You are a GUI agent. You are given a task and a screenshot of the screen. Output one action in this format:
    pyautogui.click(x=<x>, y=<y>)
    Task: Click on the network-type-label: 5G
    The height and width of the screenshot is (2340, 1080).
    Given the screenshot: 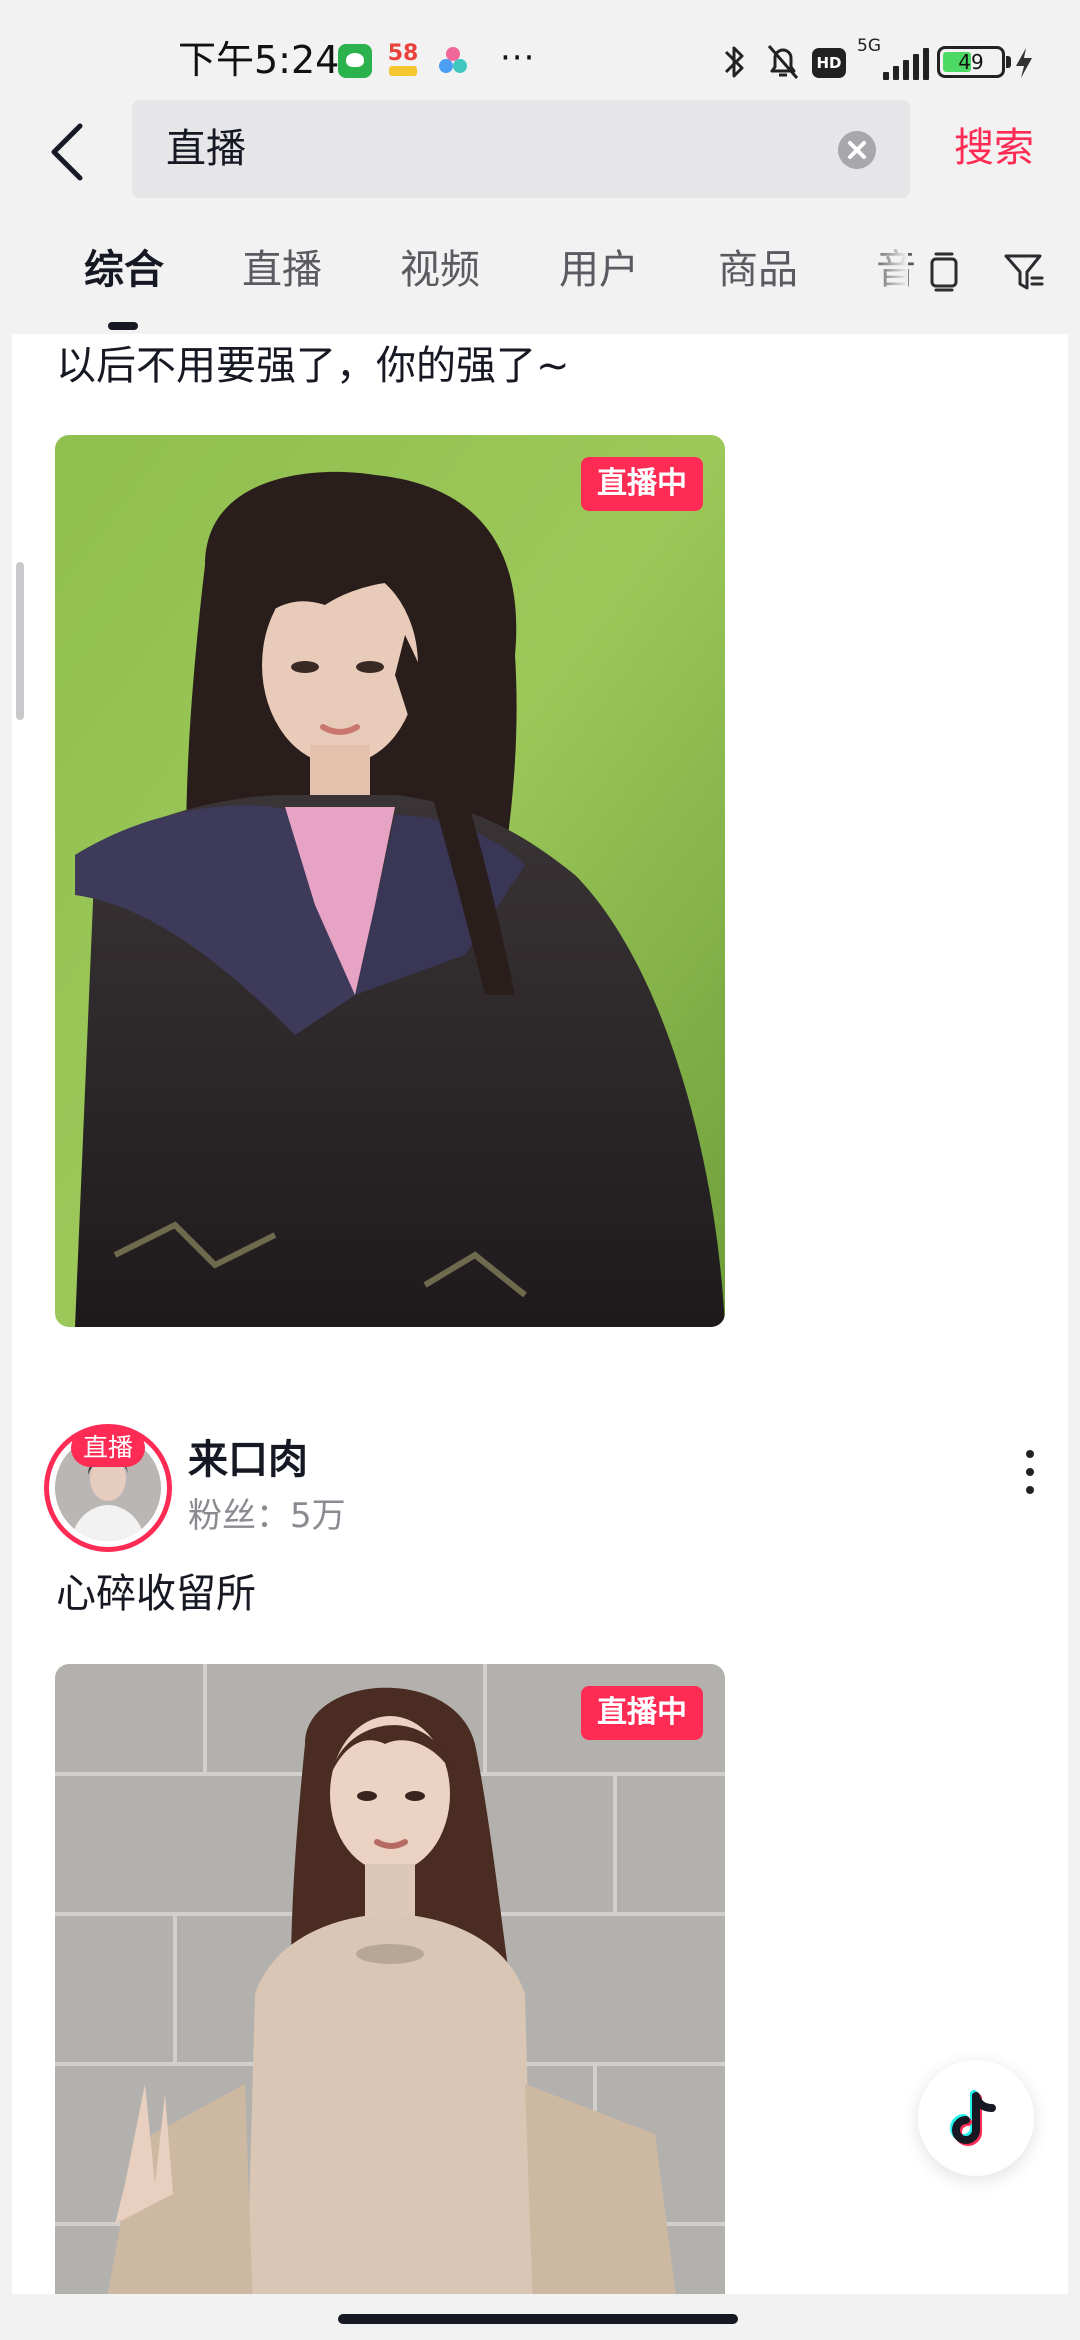 What is the action you would take?
    pyautogui.click(x=869, y=46)
    